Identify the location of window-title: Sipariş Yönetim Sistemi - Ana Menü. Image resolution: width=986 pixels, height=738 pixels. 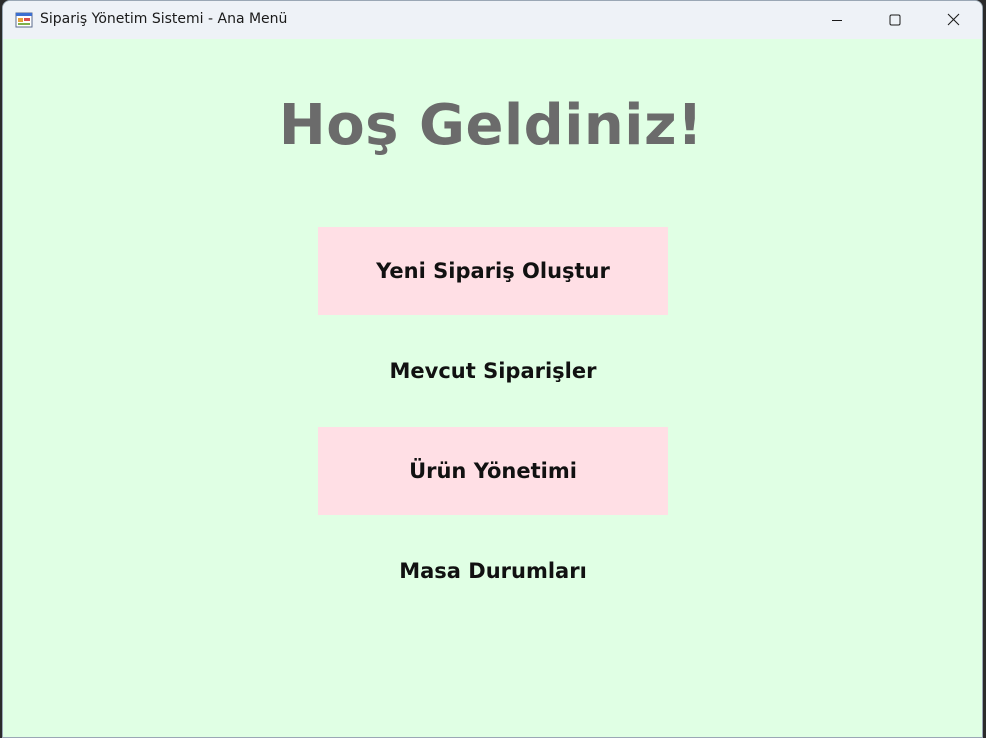
(164, 19).